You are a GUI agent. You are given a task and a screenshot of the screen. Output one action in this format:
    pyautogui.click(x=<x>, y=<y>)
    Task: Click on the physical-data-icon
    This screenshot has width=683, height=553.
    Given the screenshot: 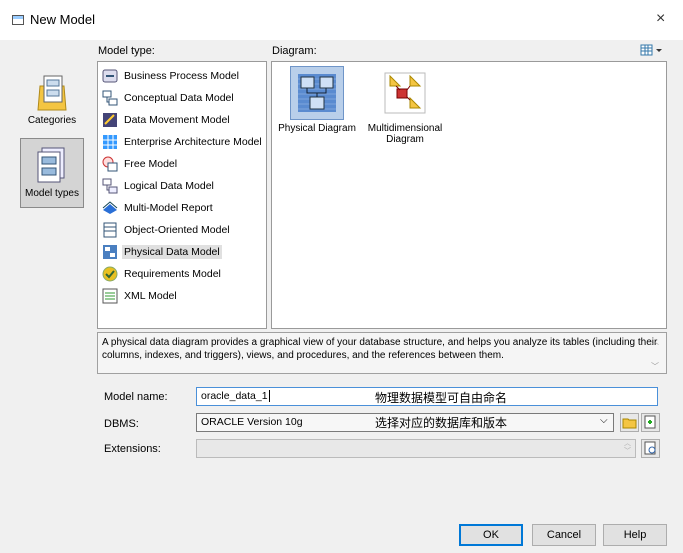 What is the action you would take?
    pyautogui.click(x=110, y=252)
    